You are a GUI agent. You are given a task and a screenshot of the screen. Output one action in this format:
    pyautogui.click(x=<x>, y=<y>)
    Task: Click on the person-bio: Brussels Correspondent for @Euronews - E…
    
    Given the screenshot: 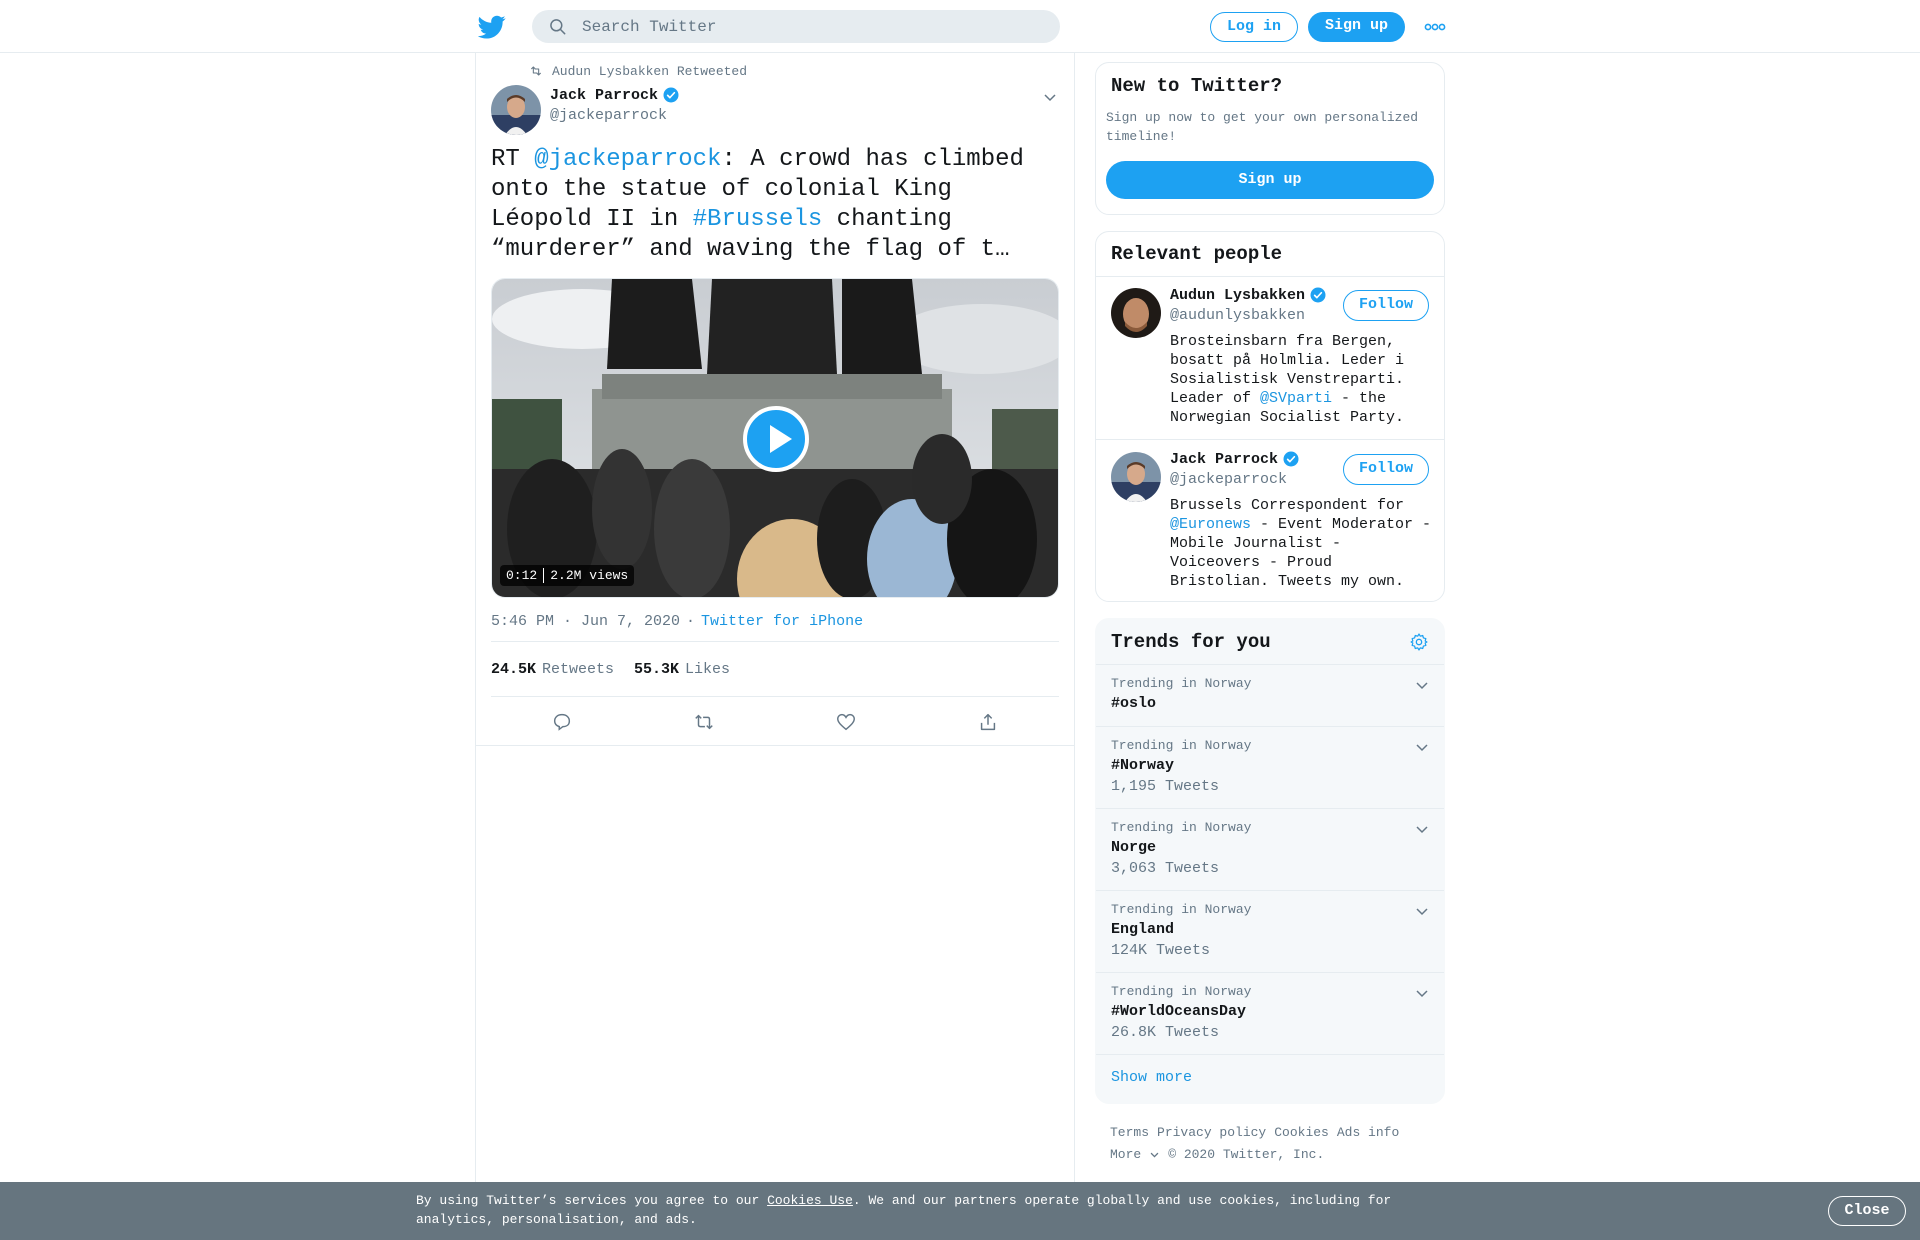 What is the action you would take?
    pyautogui.click(x=1301, y=543)
    